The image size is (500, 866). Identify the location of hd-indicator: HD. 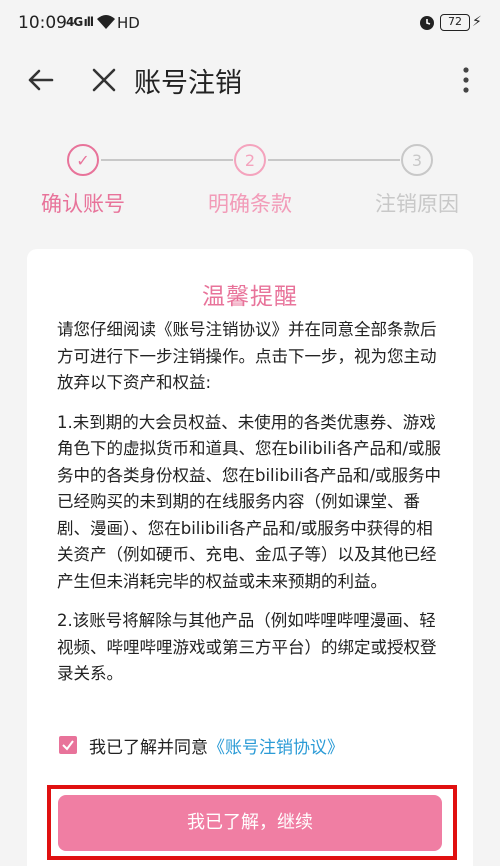
(128, 23).